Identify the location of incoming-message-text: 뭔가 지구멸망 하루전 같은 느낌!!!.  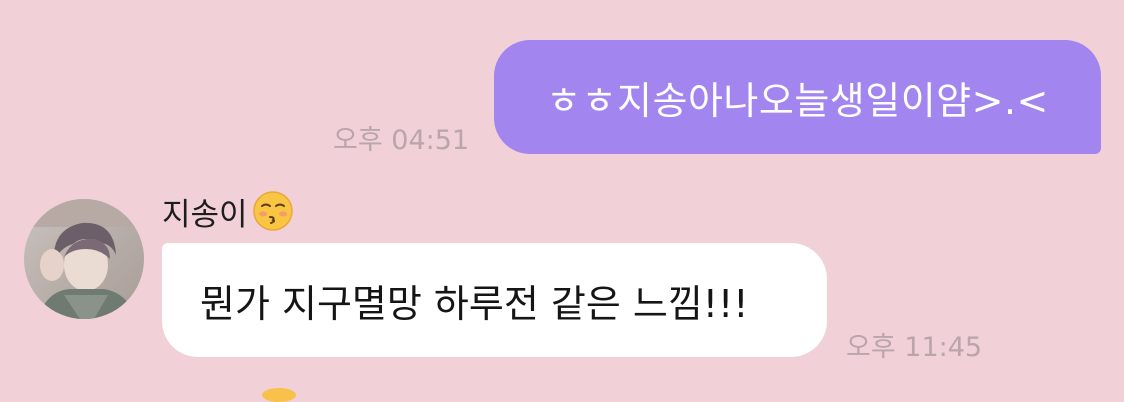
(474, 303).